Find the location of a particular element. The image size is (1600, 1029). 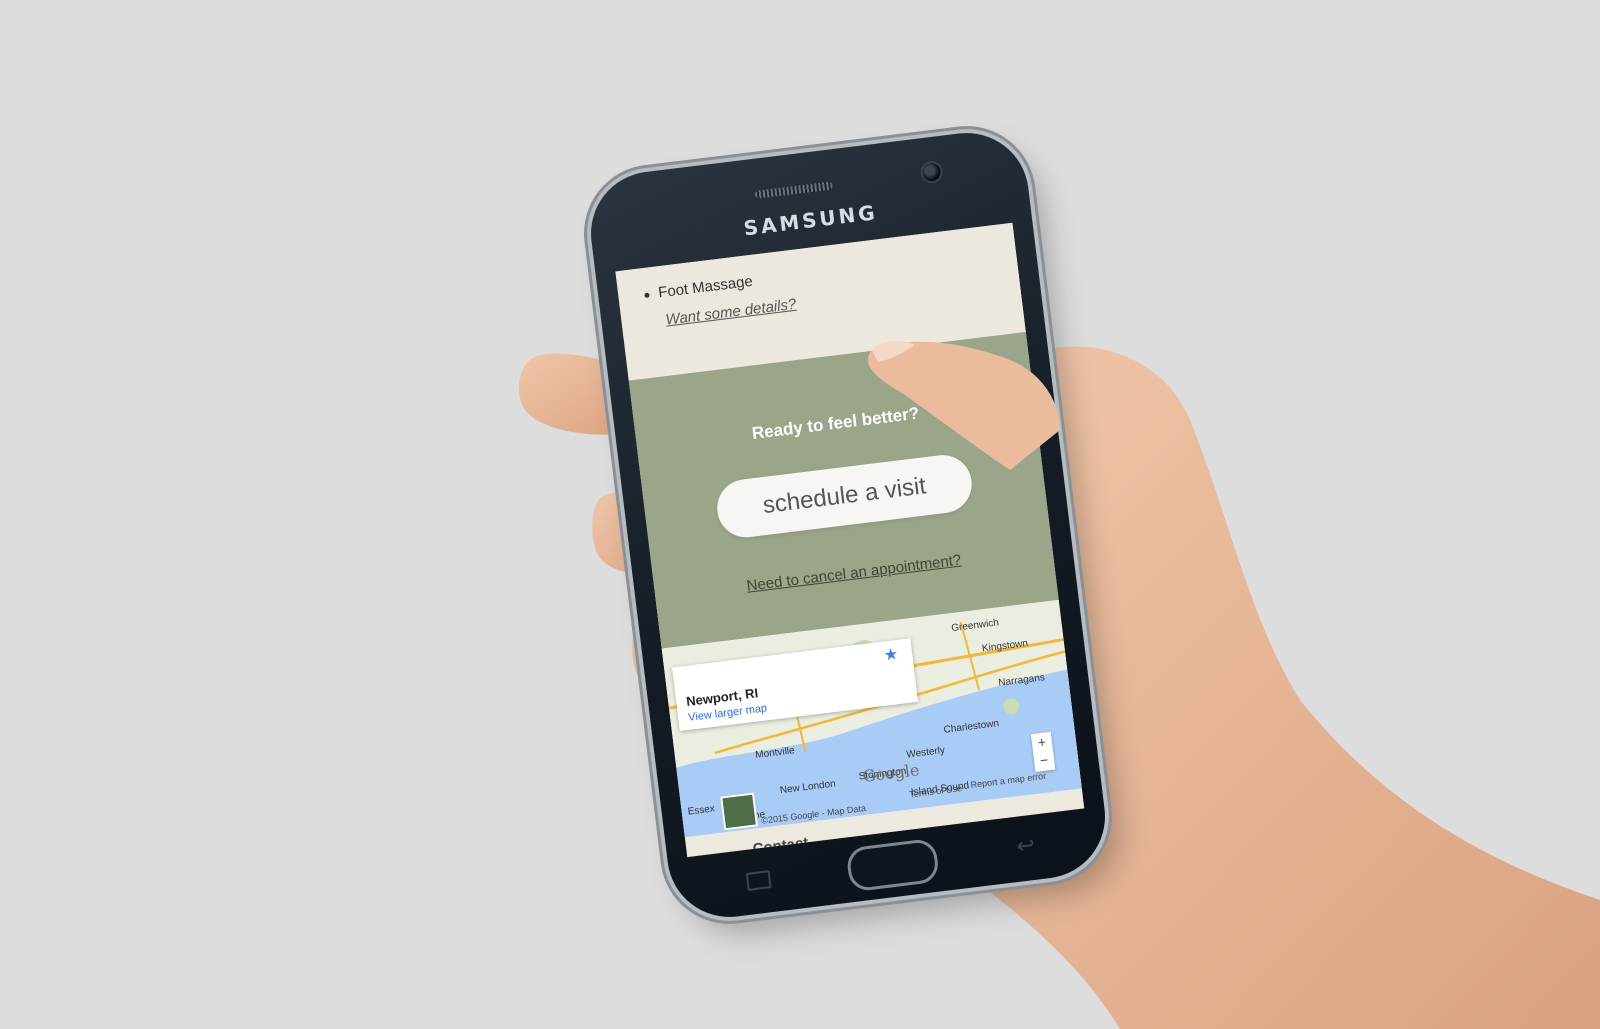

service-list-item: Foot Massage is located at coordinates (699, 287).